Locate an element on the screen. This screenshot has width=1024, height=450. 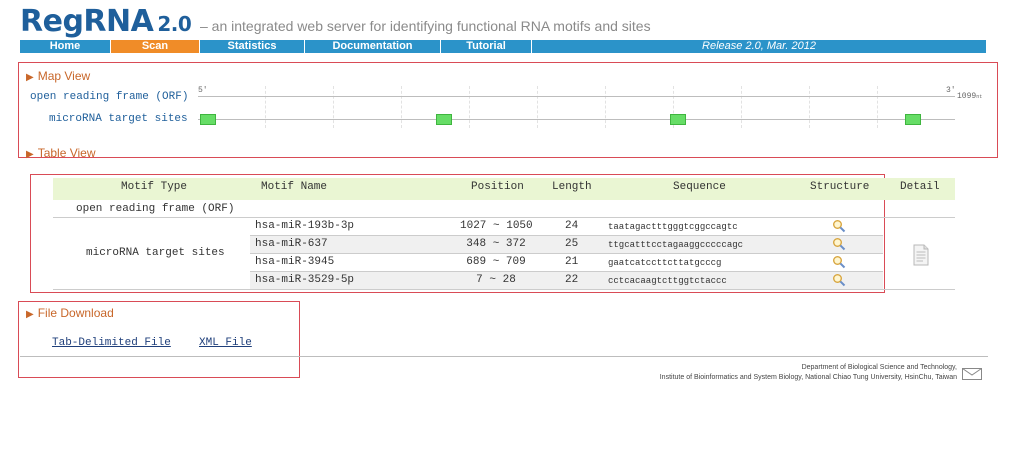
site-logo: RegRNA 2.0 is located at coordinates (106, 21).